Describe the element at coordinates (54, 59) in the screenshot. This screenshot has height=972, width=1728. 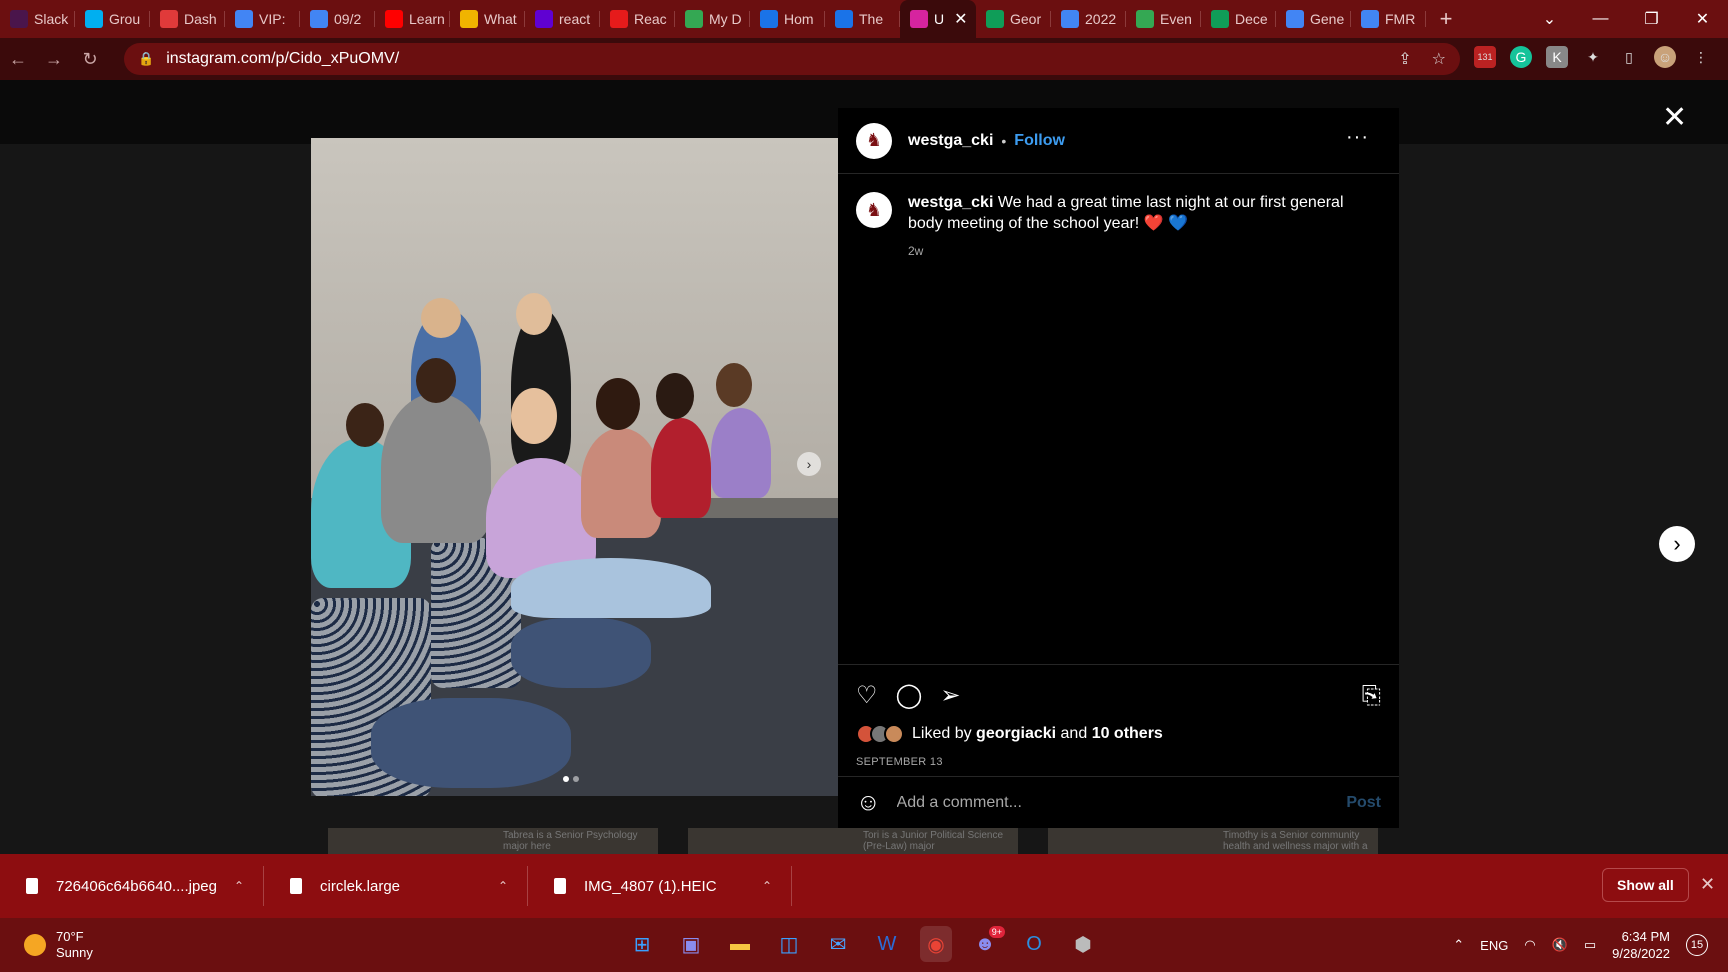
I see `forward-button: →` at that location.